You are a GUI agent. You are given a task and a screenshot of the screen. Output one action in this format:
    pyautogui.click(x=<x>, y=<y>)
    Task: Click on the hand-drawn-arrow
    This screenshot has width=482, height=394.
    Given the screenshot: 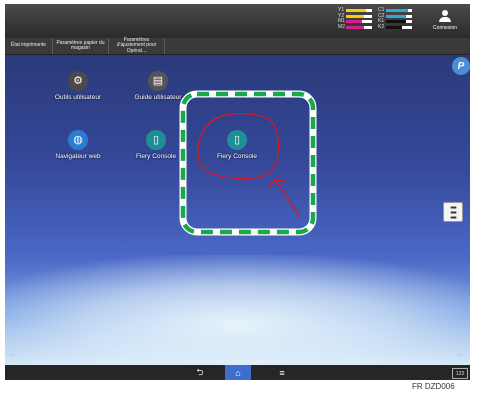 What is the action you would take?
    pyautogui.click(x=284, y=199)
    